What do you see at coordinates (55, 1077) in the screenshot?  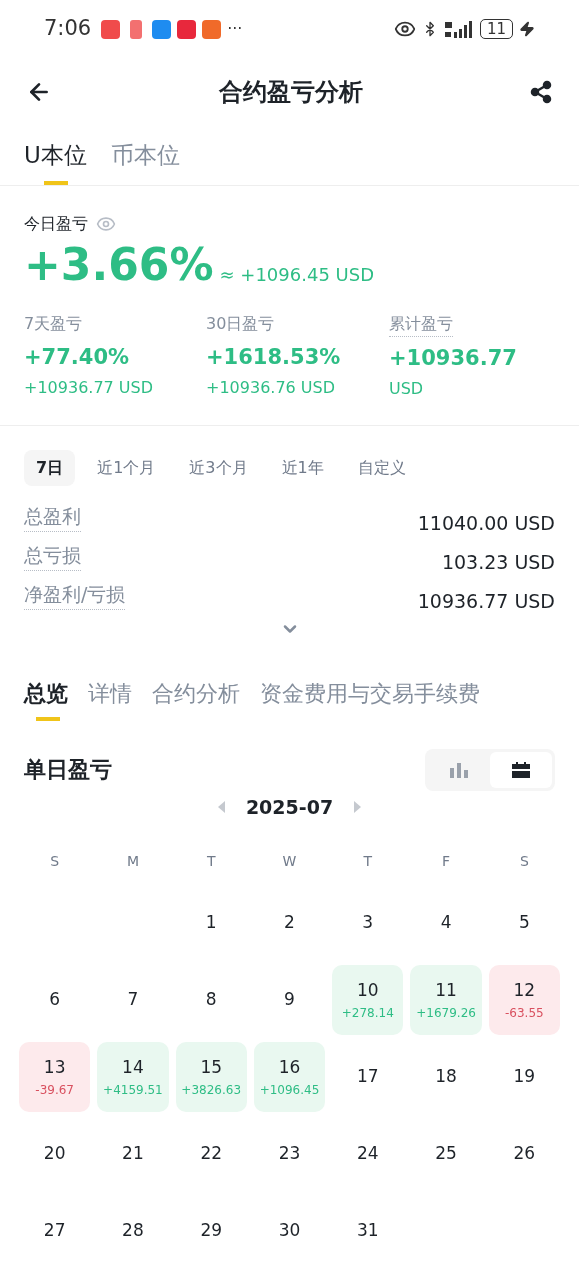 I see `calendar-day: 13 -39.67` at bounding box center [55, 1077].